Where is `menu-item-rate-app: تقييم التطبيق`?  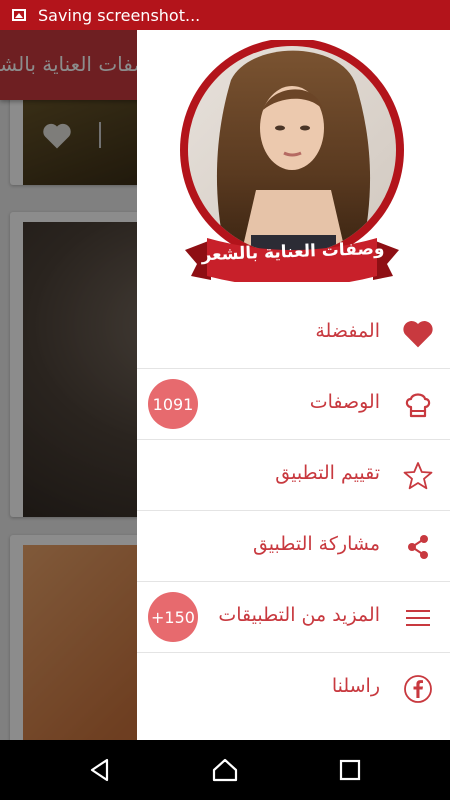
menu-item-rate-app: تقييم التطبيق is located at coordinates (293, 475).